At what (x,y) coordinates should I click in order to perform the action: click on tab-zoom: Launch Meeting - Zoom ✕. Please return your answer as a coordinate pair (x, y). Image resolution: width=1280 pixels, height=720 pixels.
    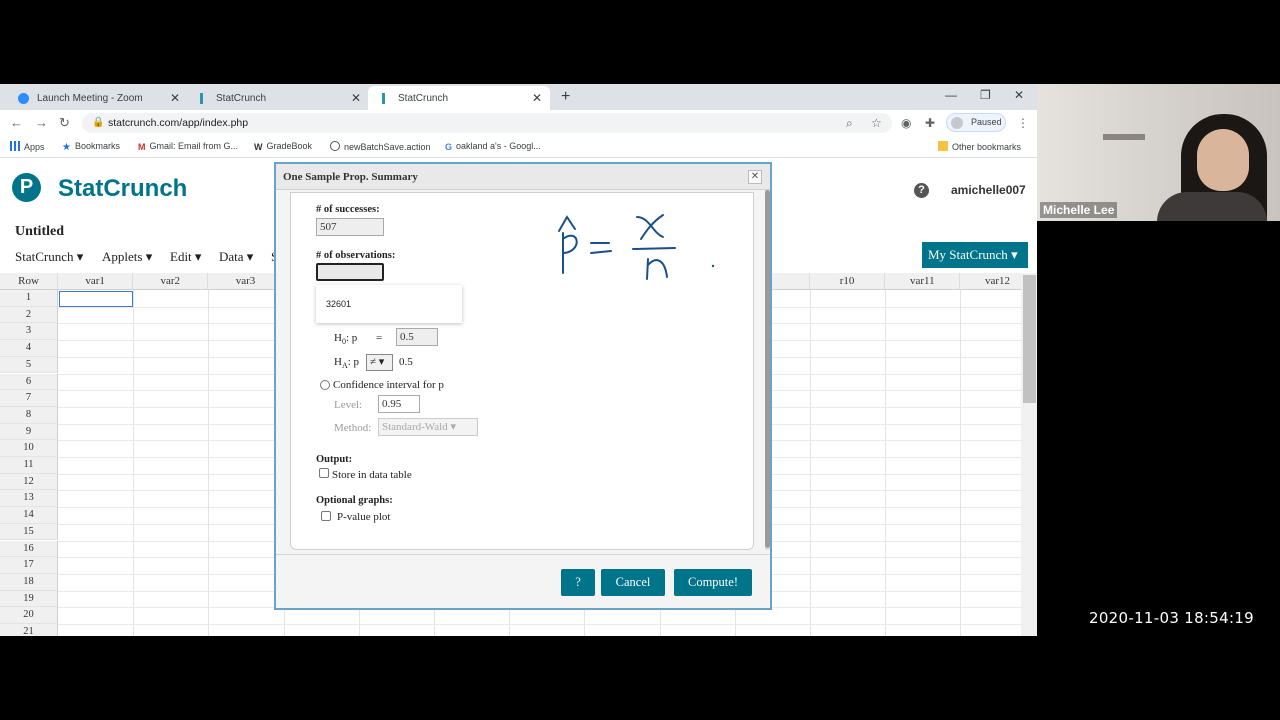
    Looking at the image, I should click on (96, 98).